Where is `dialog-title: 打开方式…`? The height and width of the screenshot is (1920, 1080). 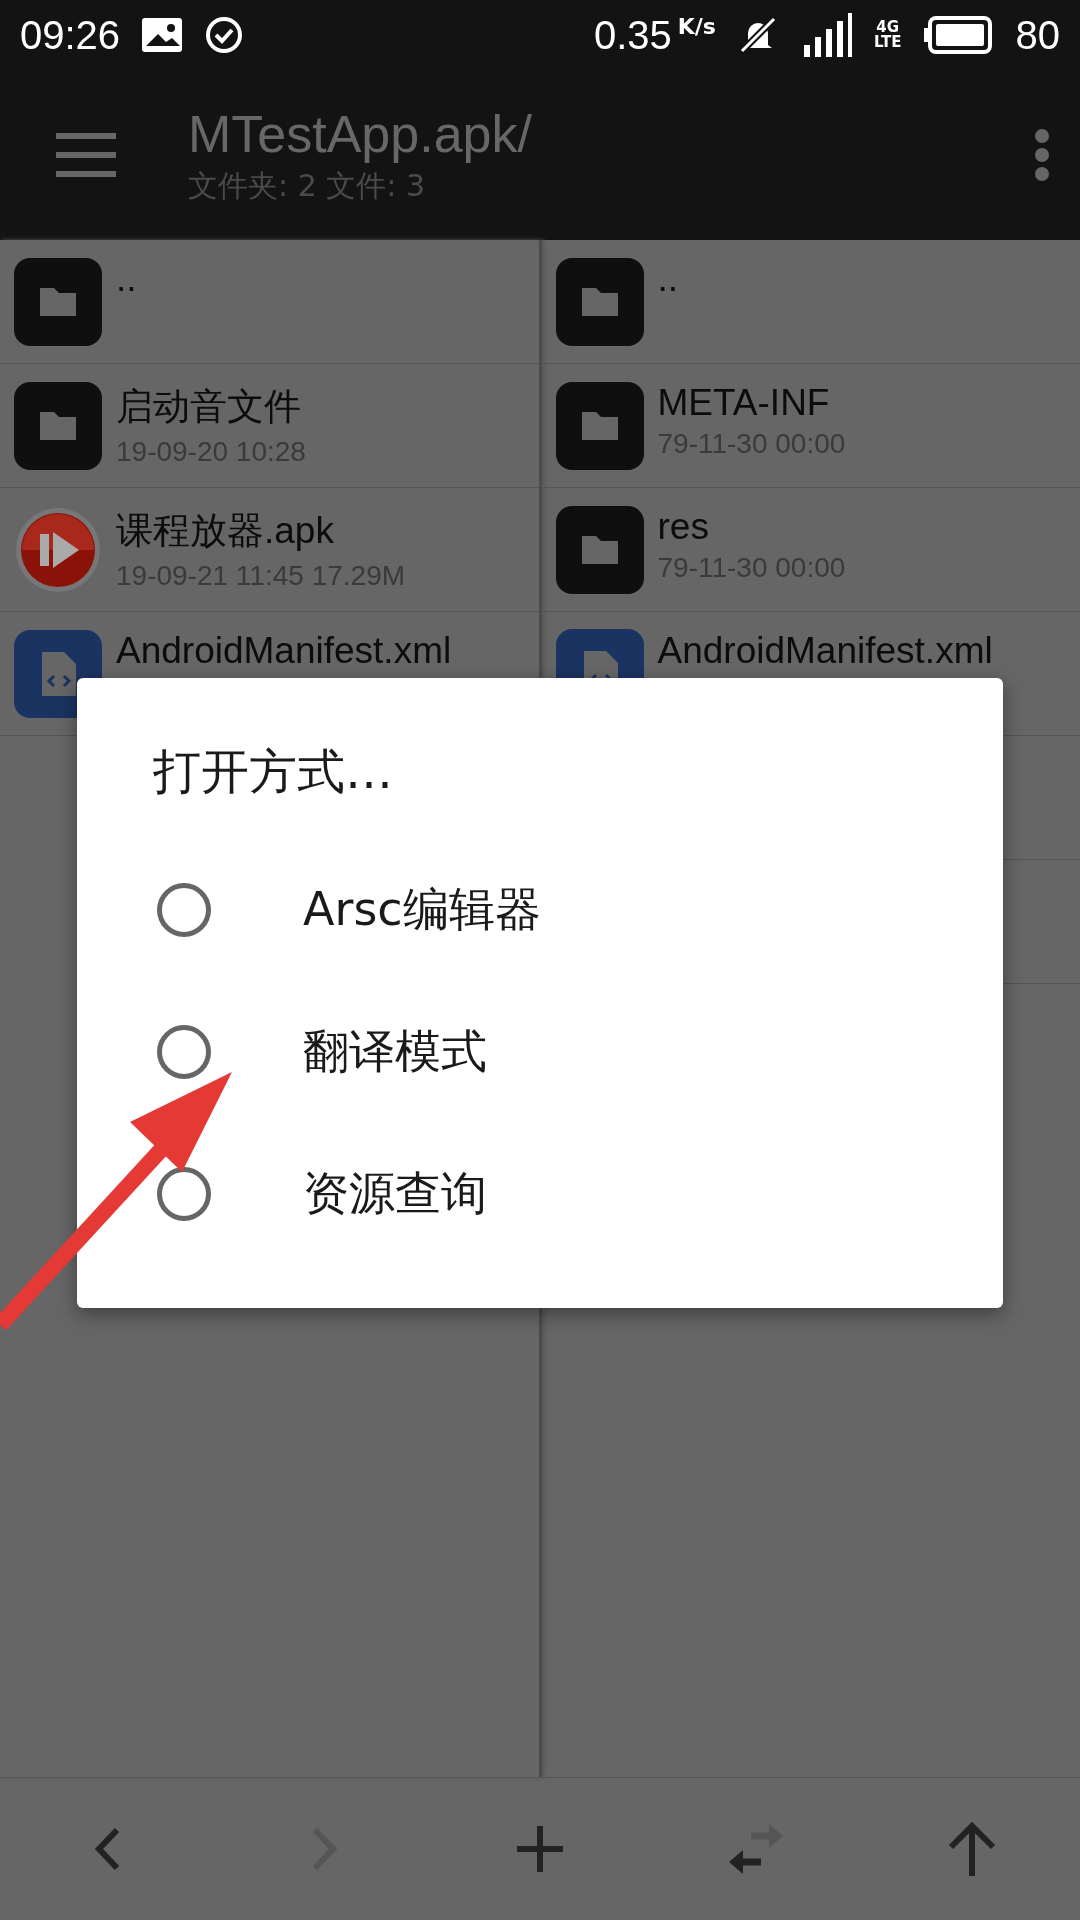
dialog-title: 打开方式… is located at coordinates (273, 771).